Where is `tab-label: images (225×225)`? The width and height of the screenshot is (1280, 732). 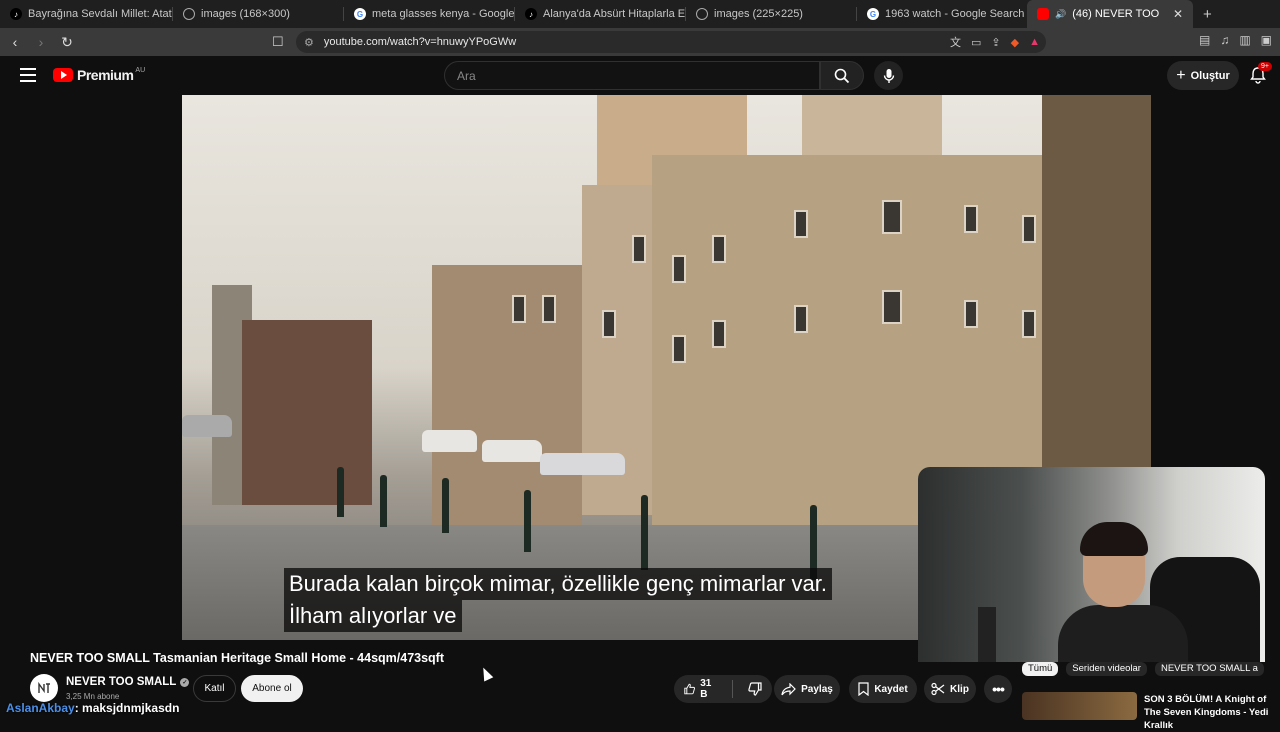 tab-label: images (225×225) is located at coordinates (758, 14).